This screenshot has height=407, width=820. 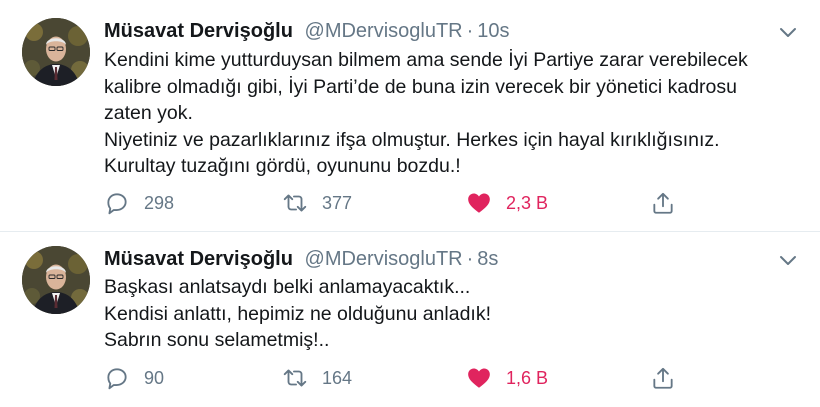 I want to click on tweet-actions: 90 164 1,6 B, so click(x=404, y=378).